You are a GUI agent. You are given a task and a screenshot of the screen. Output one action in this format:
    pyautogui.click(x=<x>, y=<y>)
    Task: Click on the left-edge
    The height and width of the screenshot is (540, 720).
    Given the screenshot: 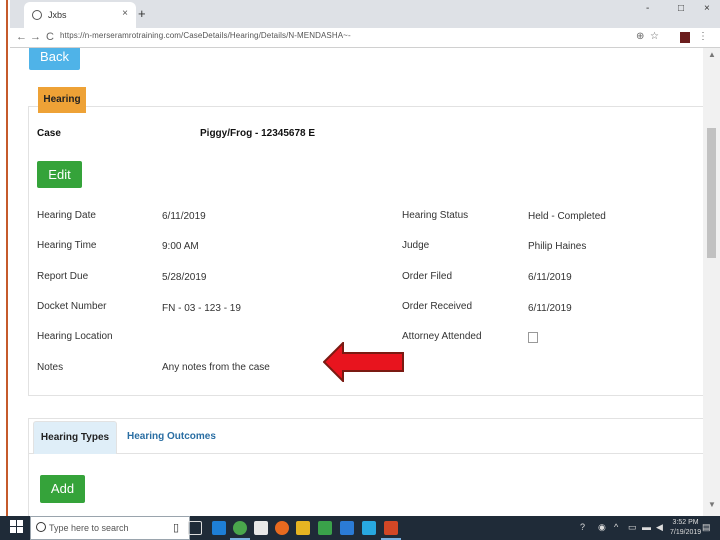 What is the action you would take?
    pyautogui.click(x=4, y=258)
    